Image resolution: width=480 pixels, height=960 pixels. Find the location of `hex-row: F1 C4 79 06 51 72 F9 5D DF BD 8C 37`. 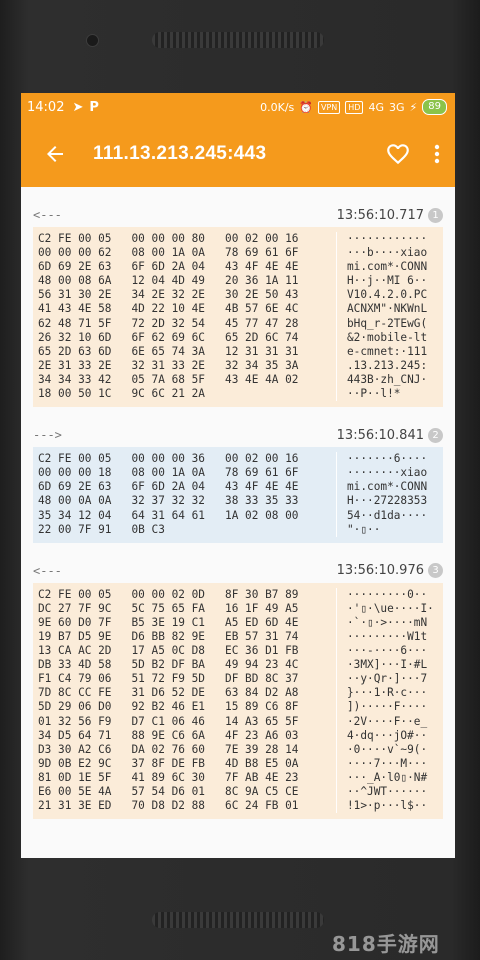

hex-row: F1 C4 79 06 51 72 F9 5D DF BD 8C 37 is located at coordinates (168, 679).